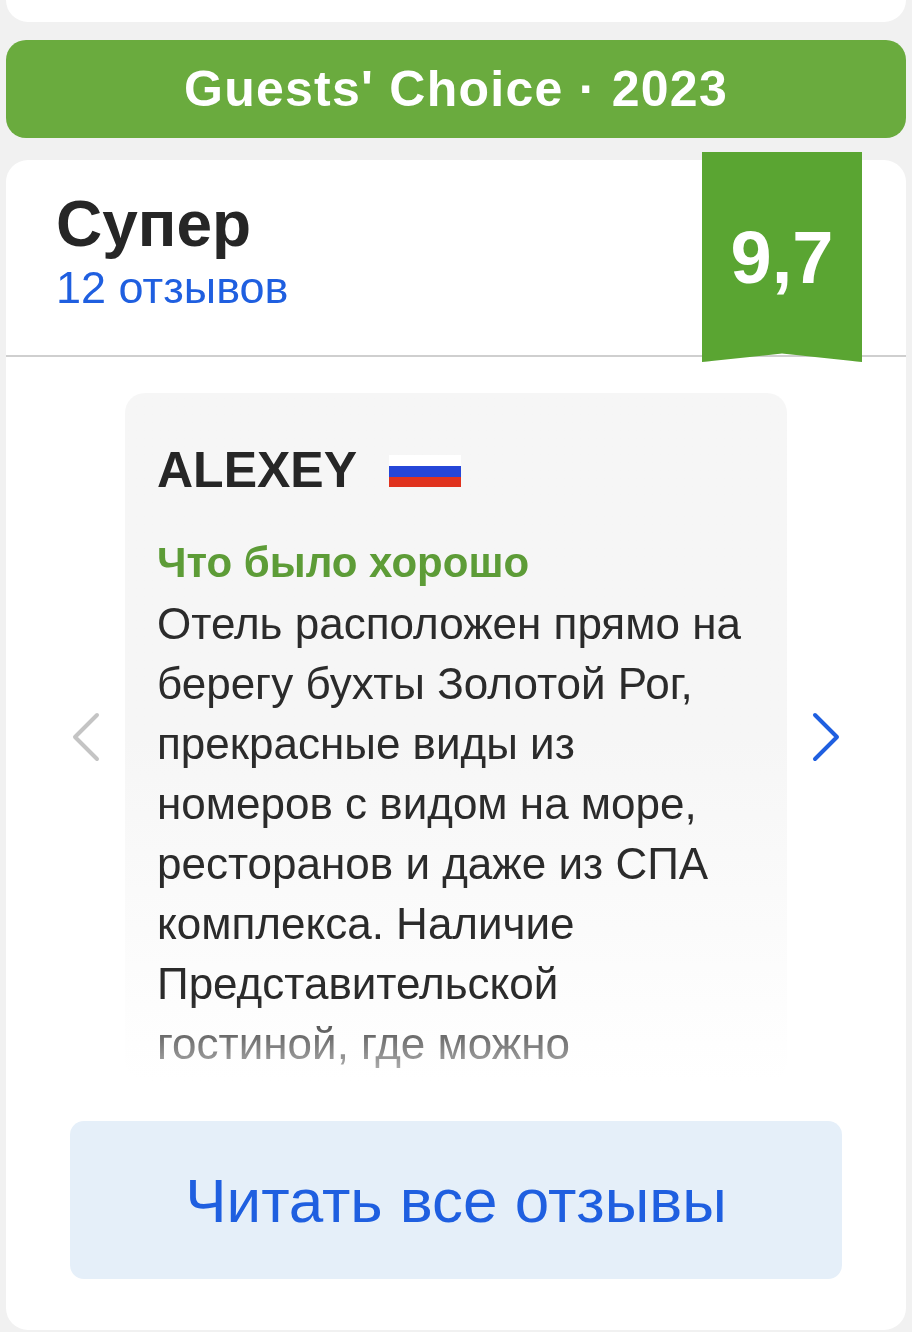 This screenshot has height=1332, width=912. What do you see at coordinates (257, 470) in the screenshot?
I see `reviewer-name: ALEXEY` at bounding box center [257, 470].